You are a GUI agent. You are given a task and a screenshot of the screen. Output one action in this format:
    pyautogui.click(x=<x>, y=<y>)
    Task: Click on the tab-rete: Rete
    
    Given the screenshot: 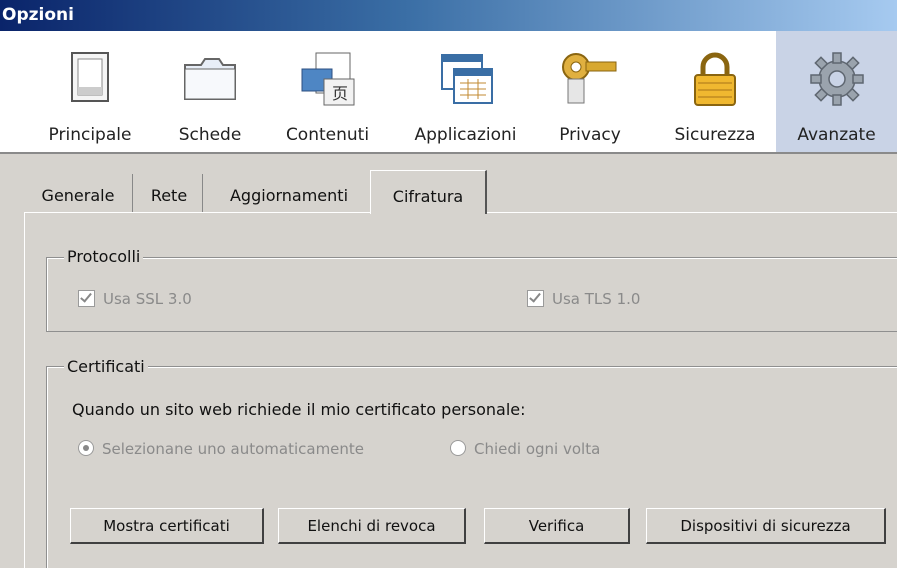 What is the action you would take?
    pyautogui.click(x=169, y=193)
    